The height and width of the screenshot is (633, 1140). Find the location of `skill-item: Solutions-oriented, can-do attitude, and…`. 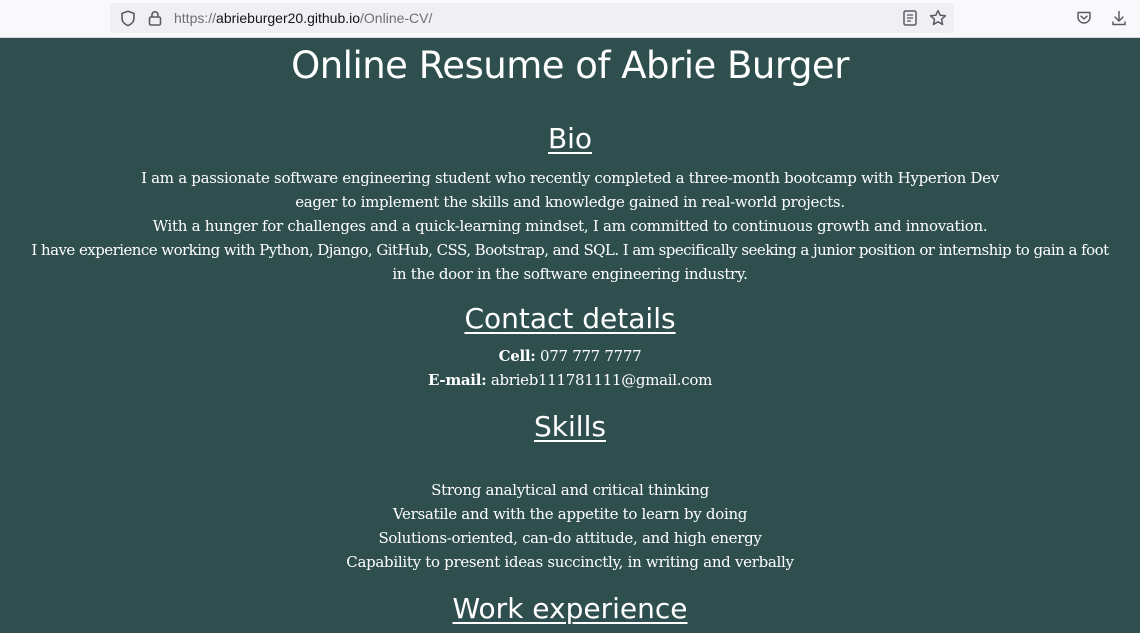

skill-item: Solutions-oriented, can-do attitude, and… is located at coordinates (570, 538).